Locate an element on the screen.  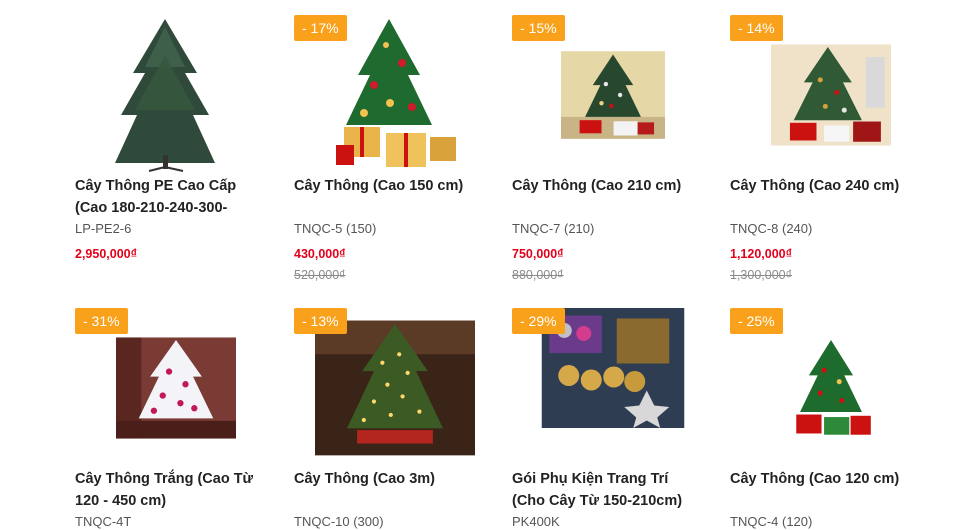
product-old-price: 880,000₫ is located at coordinates (538, 275).